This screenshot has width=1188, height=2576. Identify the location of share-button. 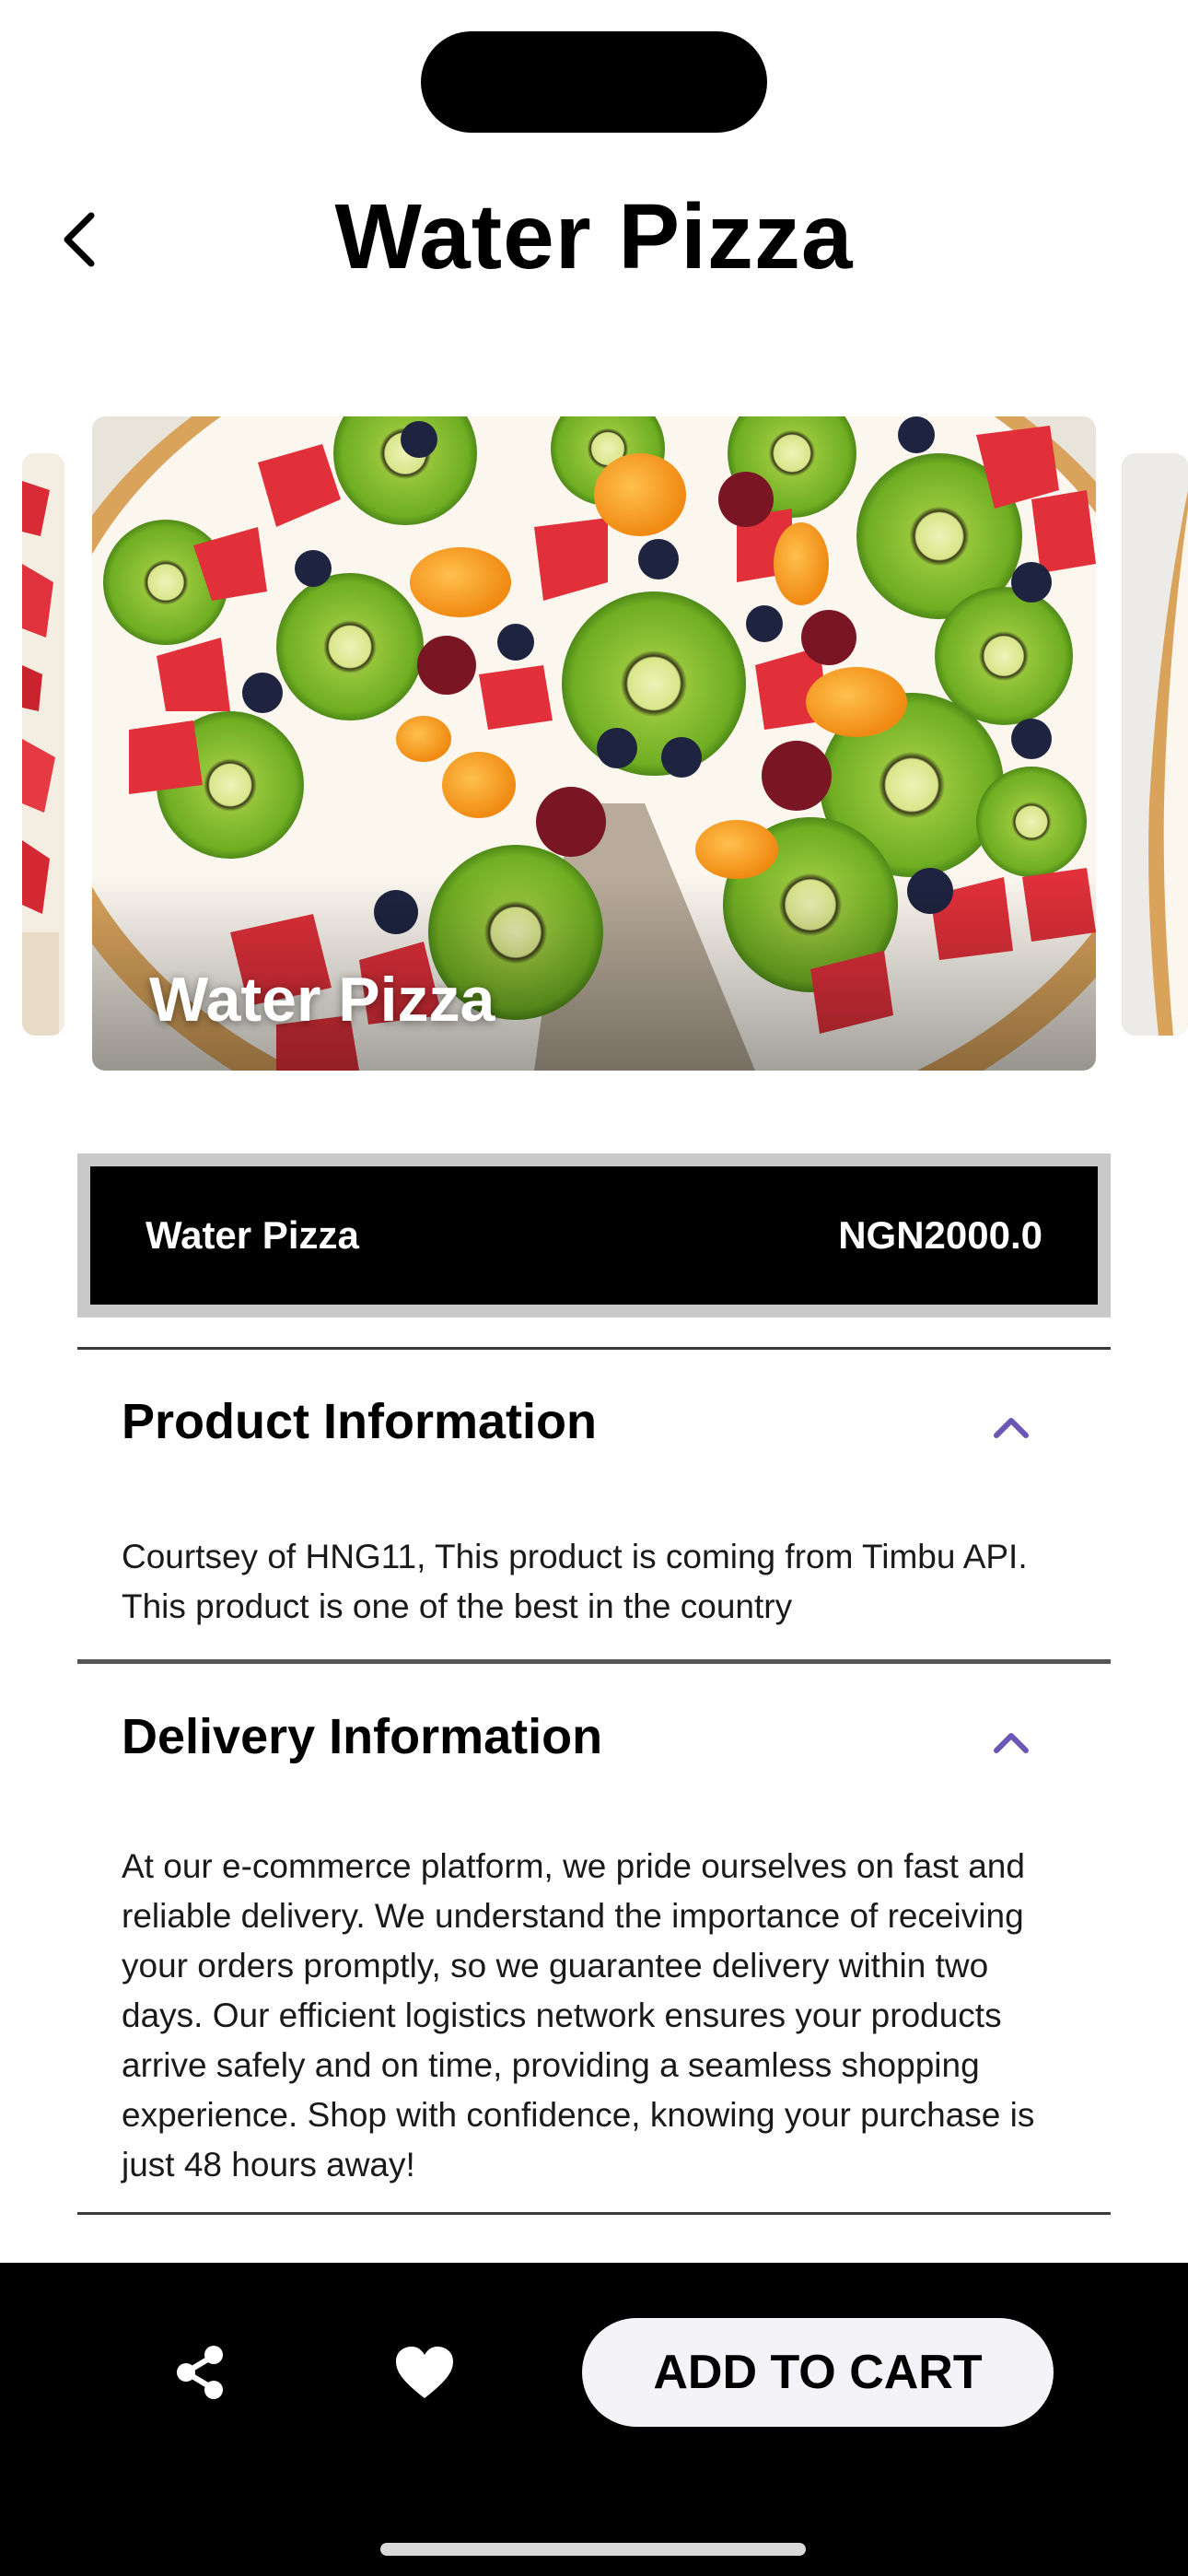
(201, 2372).